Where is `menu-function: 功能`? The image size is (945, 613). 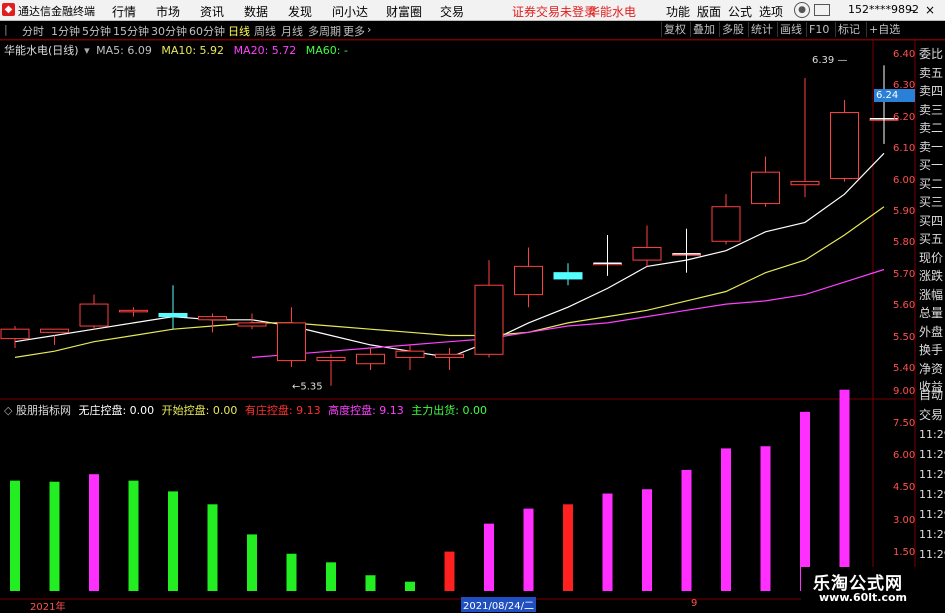 menu-function: 功能 is located at coordinates (678, 11).